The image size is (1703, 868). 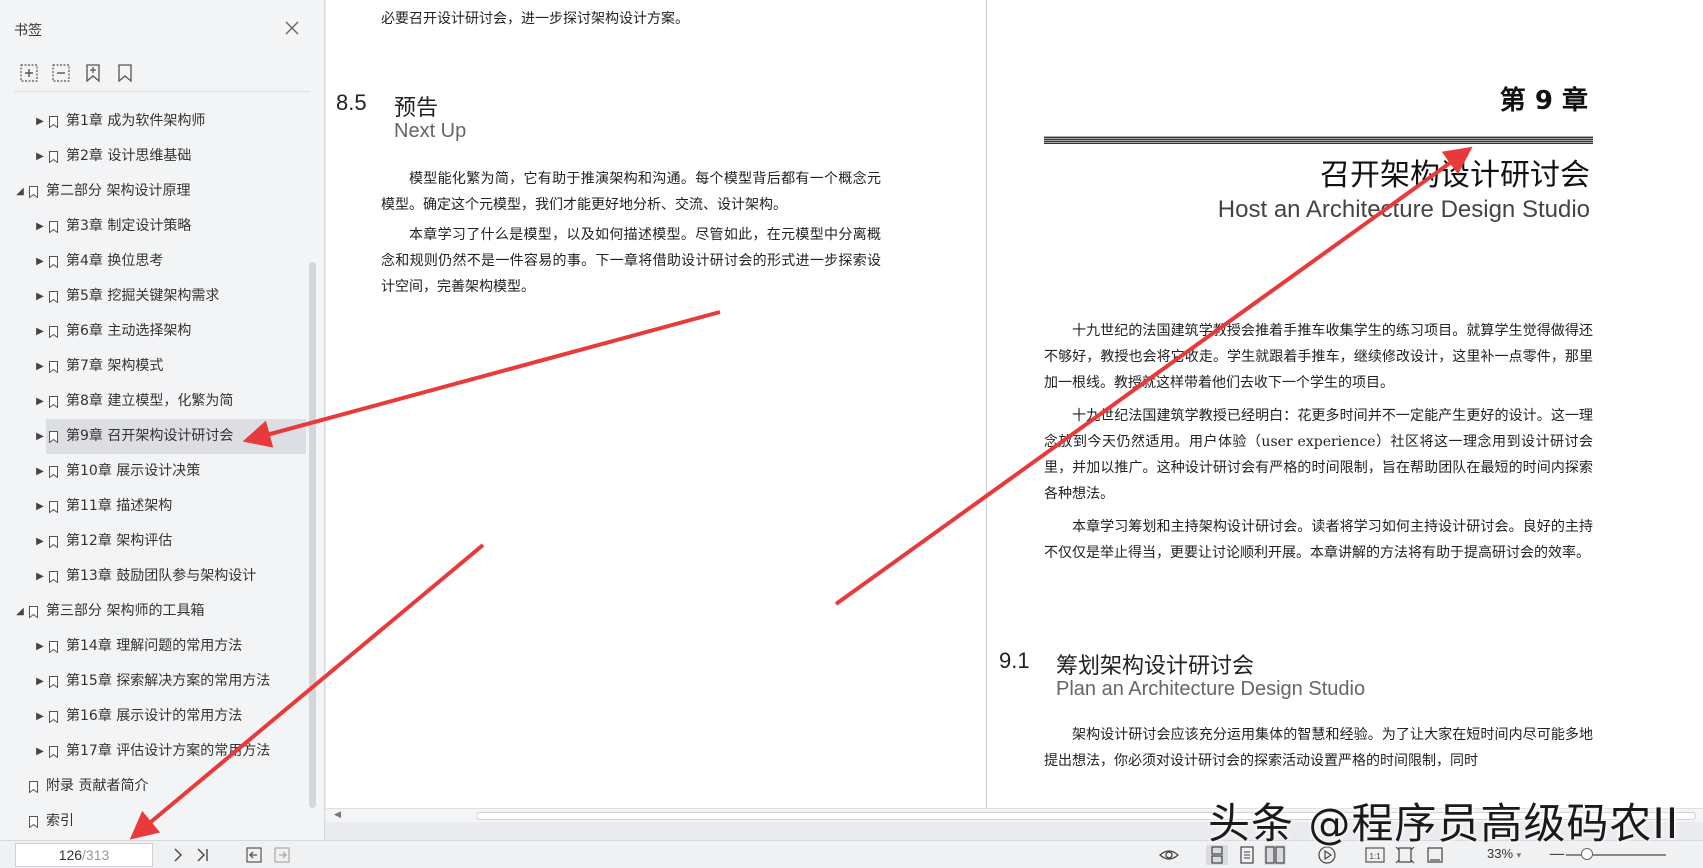 I want to click on bookmark-item: ◢ 第二部分 架构设计原理, so click(x=155, y=191).